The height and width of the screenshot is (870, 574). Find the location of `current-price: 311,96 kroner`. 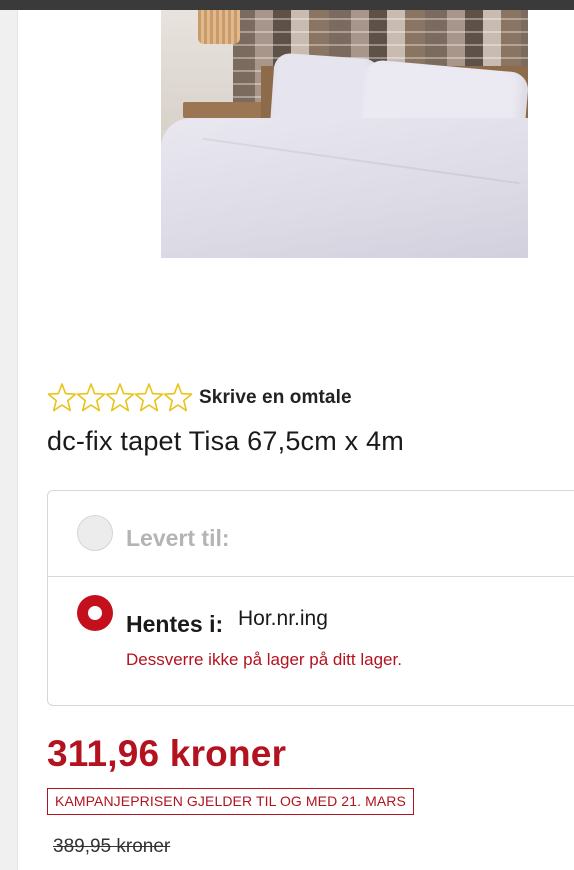

current-price: 311,96 kroner is located at coordinates (167, 753).